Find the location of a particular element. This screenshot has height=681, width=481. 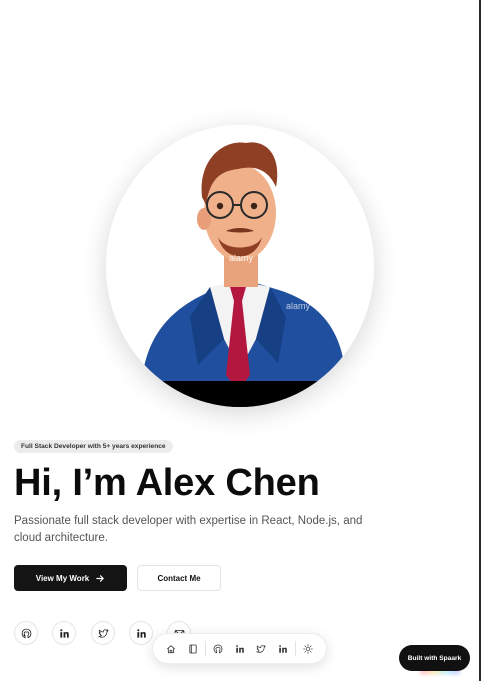

home-icon is located at coordinates (170, 648).